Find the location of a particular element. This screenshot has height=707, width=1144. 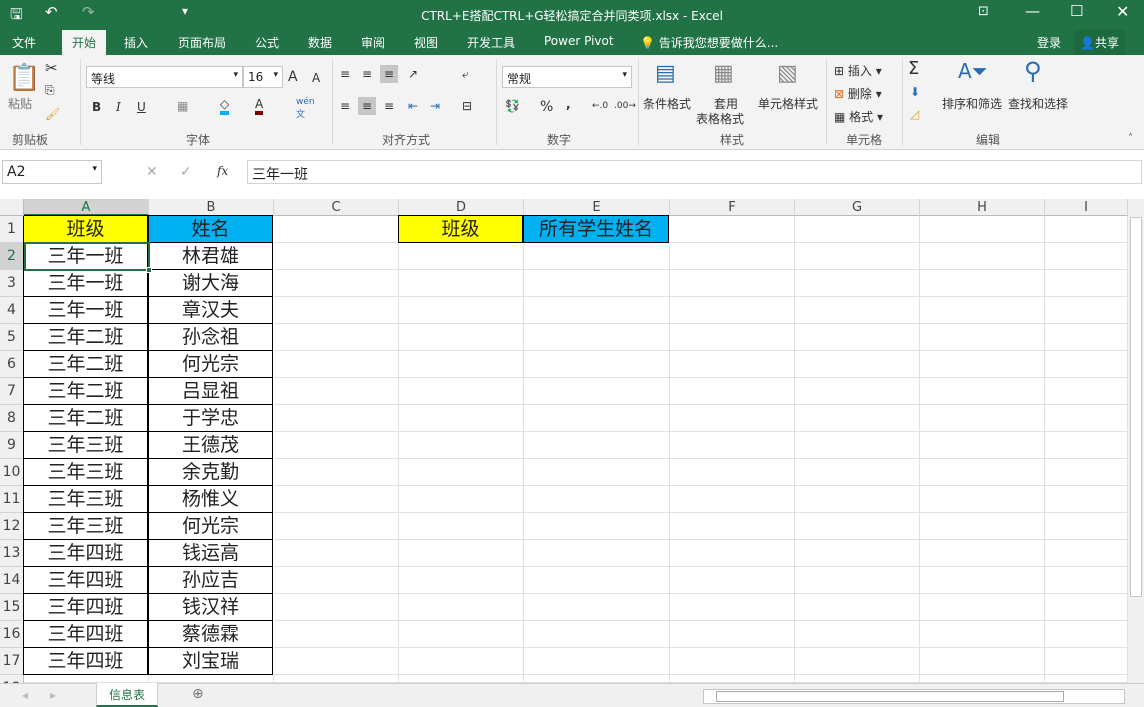

tab-formulas: 公式 is located at coordinates (267, 42).